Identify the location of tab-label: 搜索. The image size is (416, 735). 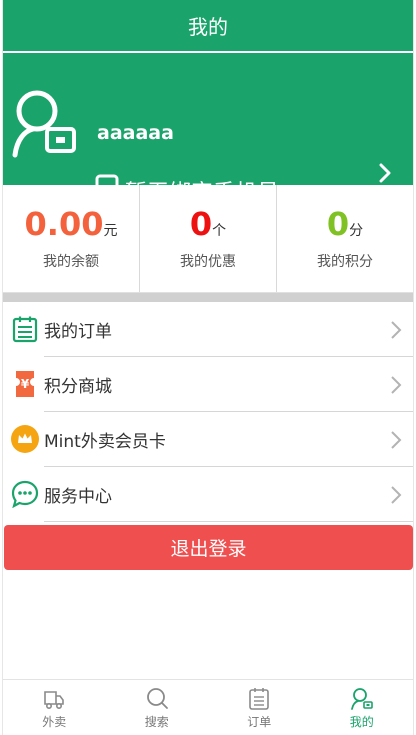
(156, 722).